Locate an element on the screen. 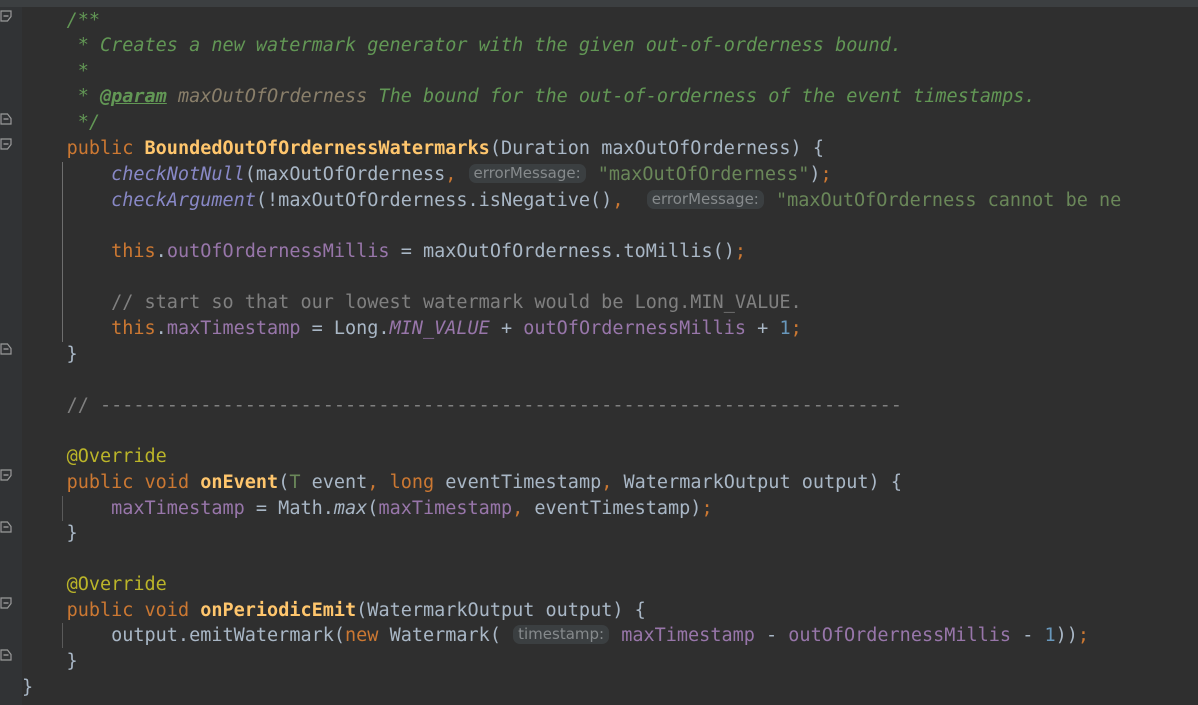  token-constructor-name: BoundedOutOfOrdernessWatermarks is located at coordinates (317, 148).